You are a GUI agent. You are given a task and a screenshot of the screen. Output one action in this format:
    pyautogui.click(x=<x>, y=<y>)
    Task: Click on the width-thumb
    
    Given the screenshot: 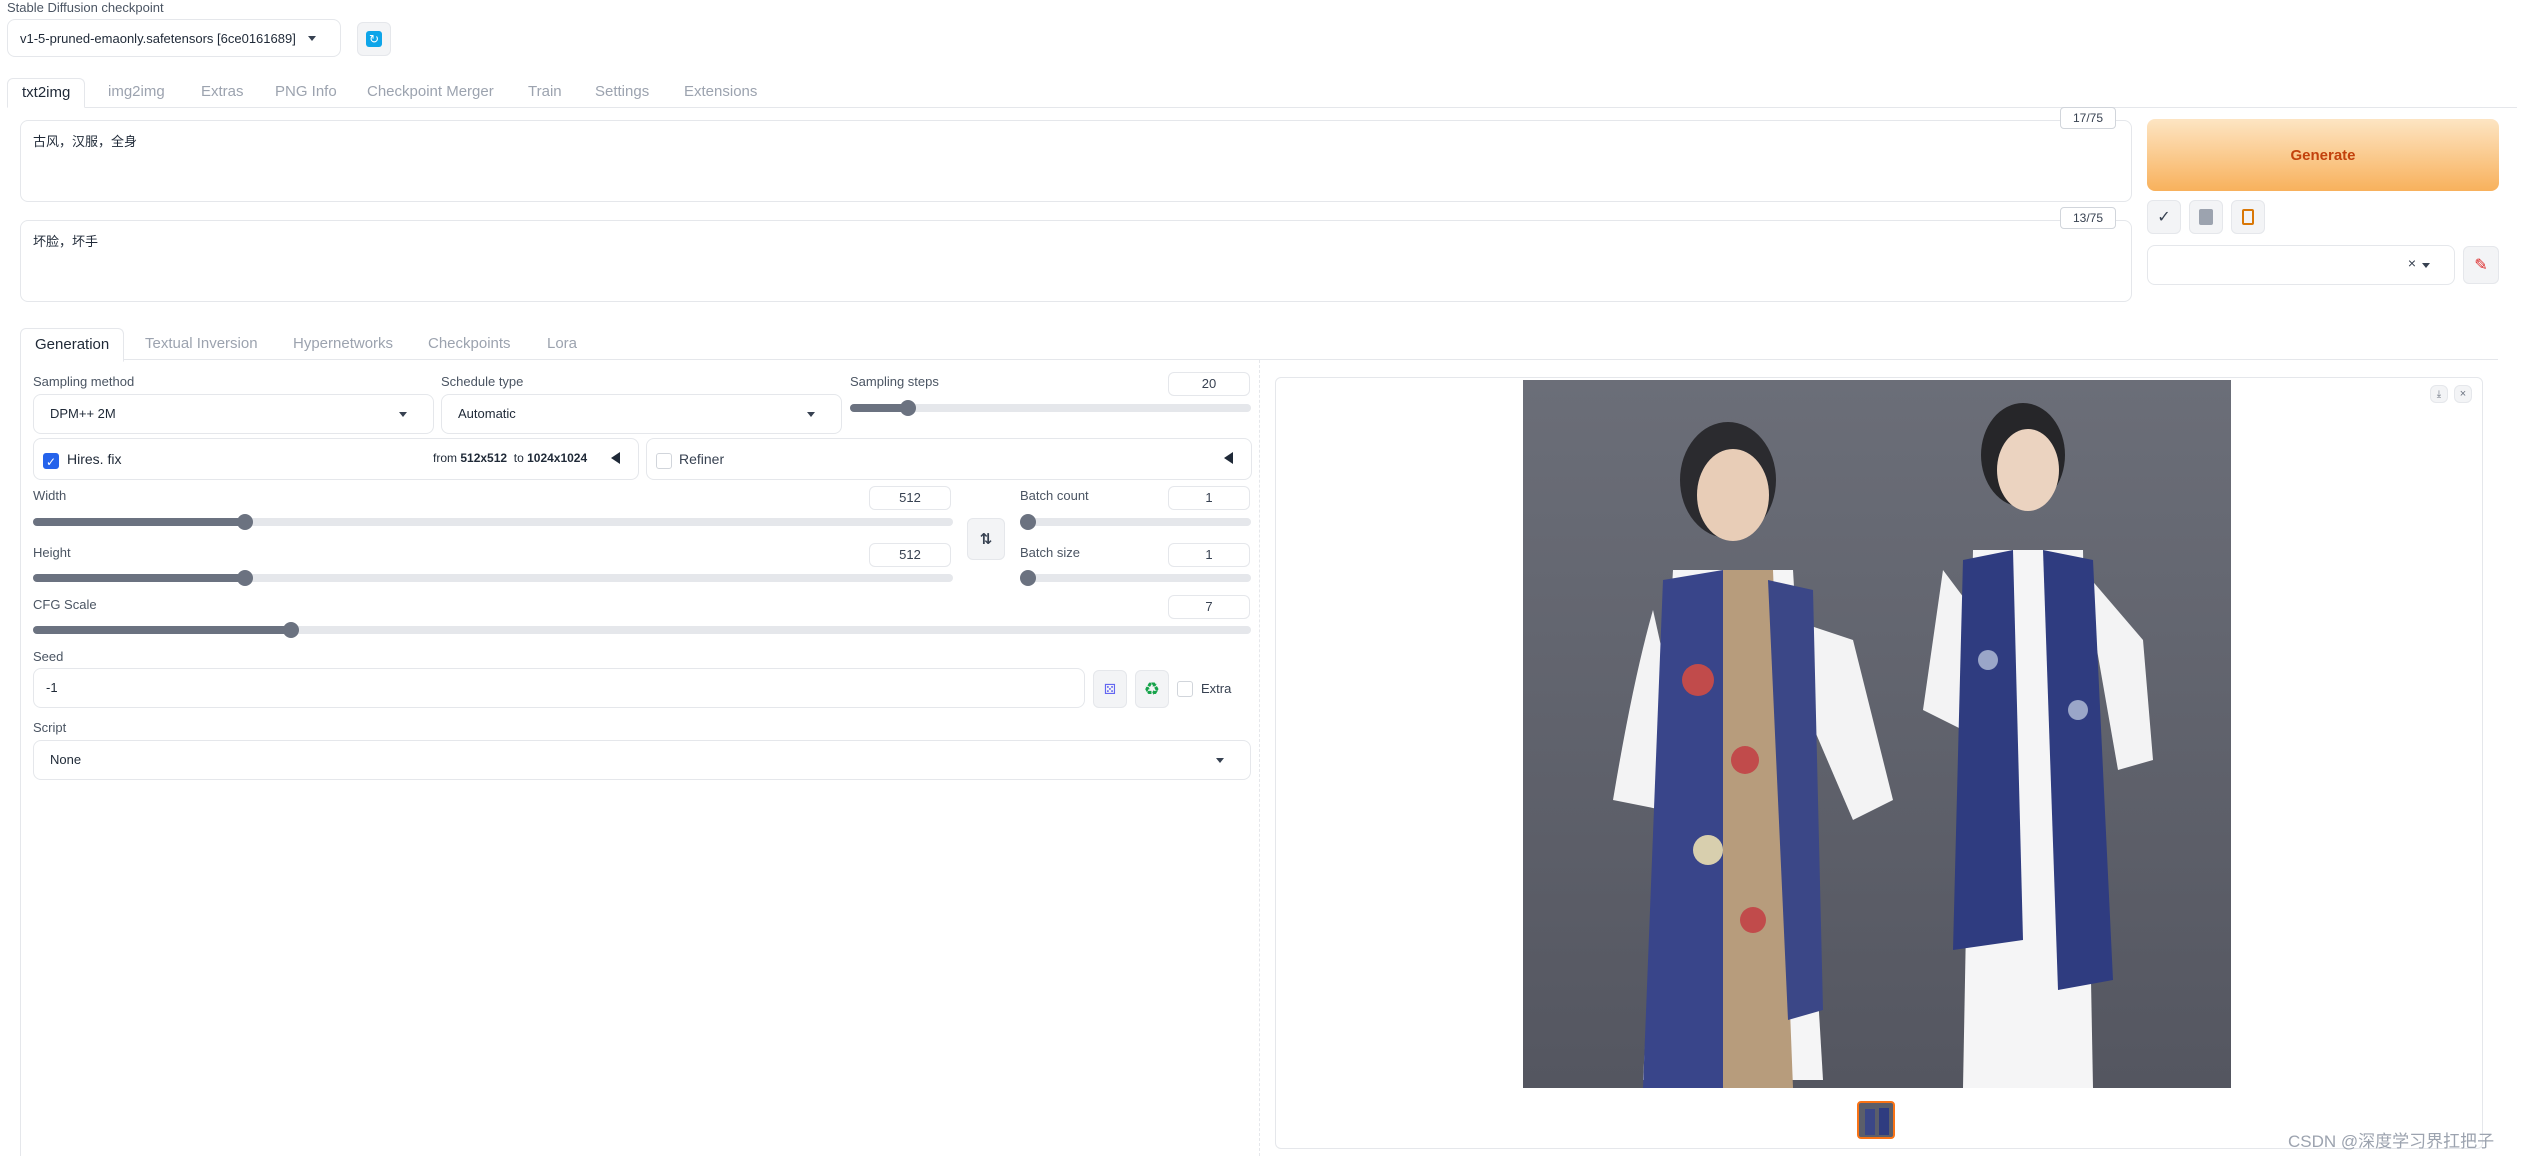 What is the action you would take?
    pyautogui.click(x=245, y=522)
    